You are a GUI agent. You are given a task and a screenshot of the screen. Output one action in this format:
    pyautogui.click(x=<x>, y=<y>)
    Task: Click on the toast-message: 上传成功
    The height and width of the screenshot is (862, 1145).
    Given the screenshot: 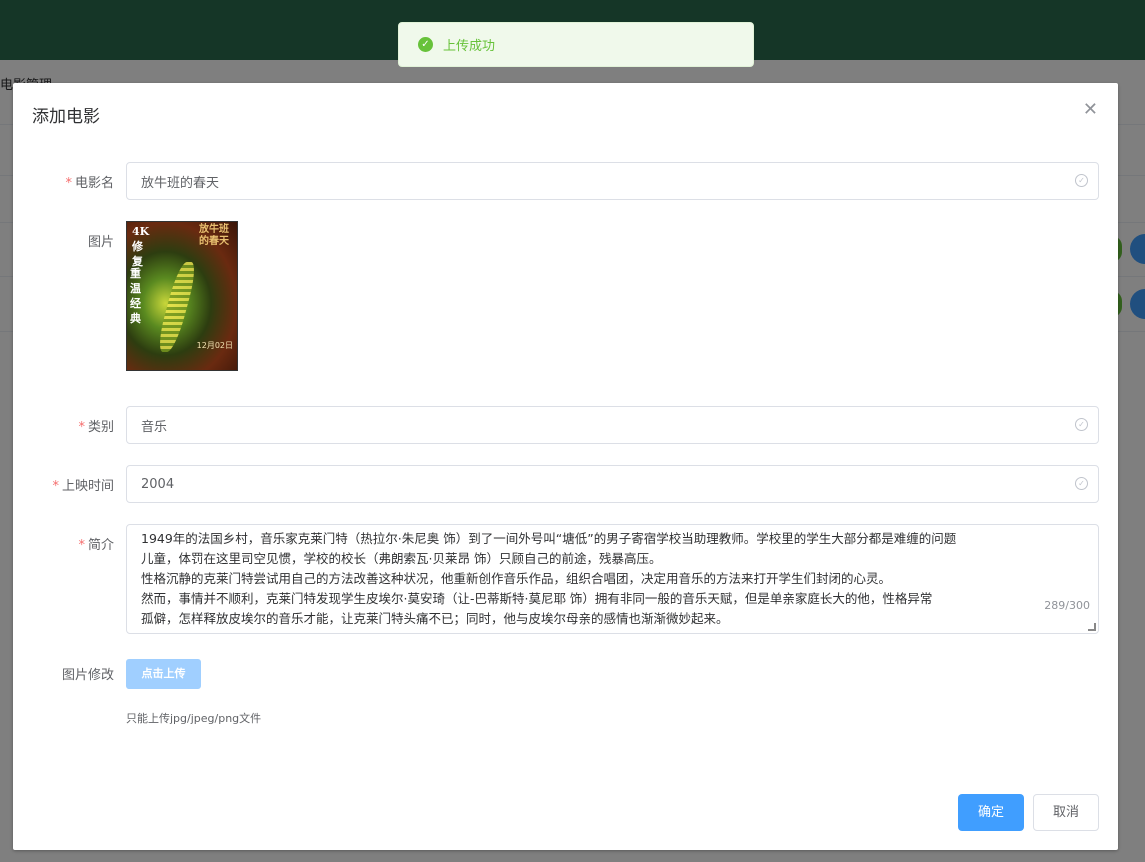 What is the action you would take?
    pyautogui.click(x=469, y=46)
    